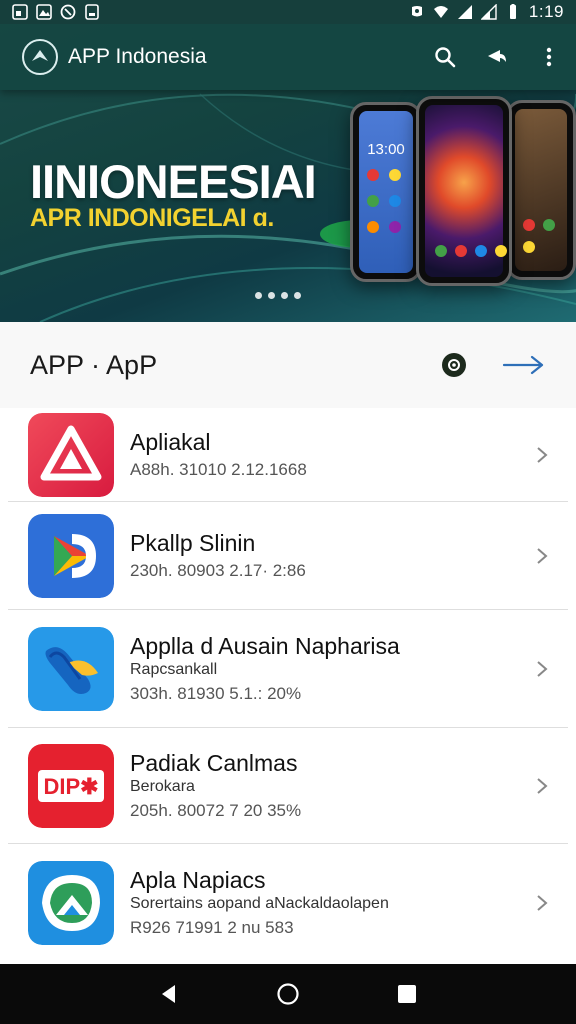  What do you see at coordinates (198, 880) in the screenshot?
I see `app-name: Apla Napiacs` at bounding box center [198, 880].